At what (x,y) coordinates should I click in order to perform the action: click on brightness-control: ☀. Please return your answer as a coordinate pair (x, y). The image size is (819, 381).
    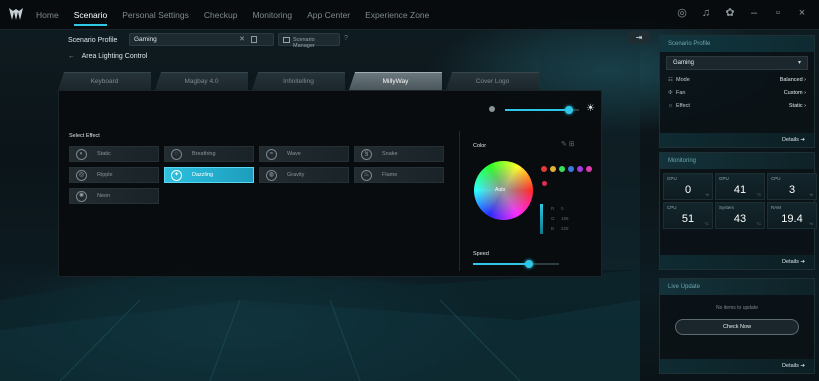
    Looking at the image, I should click on (544, 110).